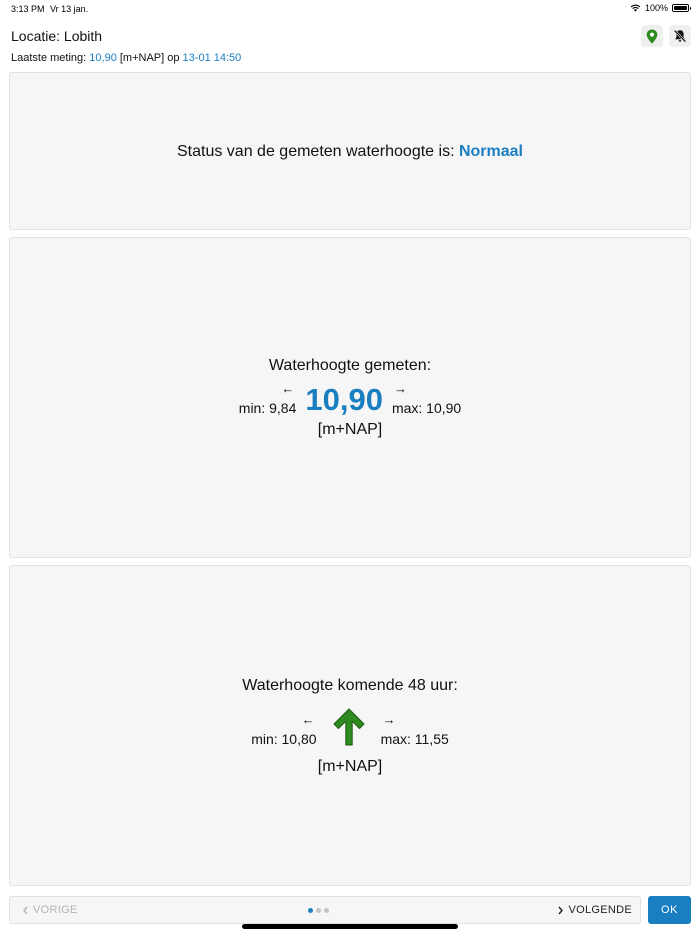  Describe the element at coordinates (344, 399) in the screenshot. I see `measured-value: 10,90` at that location.